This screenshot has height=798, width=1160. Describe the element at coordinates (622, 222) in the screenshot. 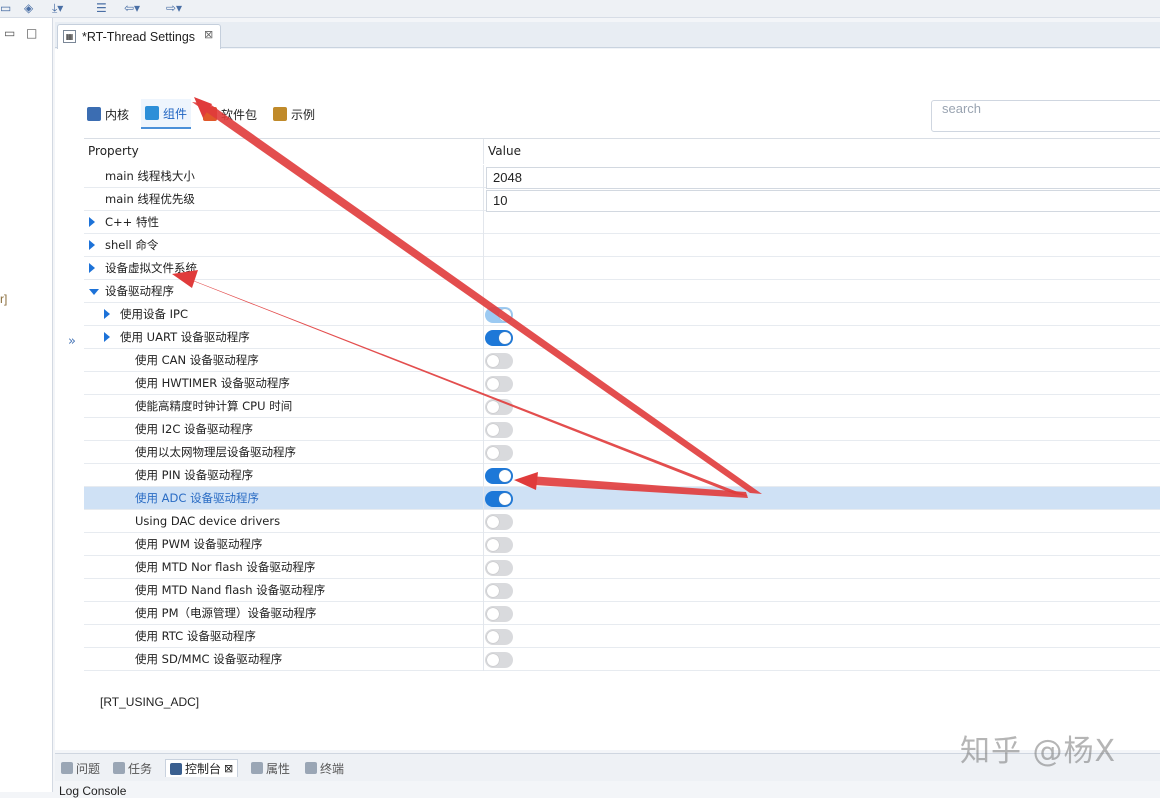

I see `table-row: C++ 特性` at that location.